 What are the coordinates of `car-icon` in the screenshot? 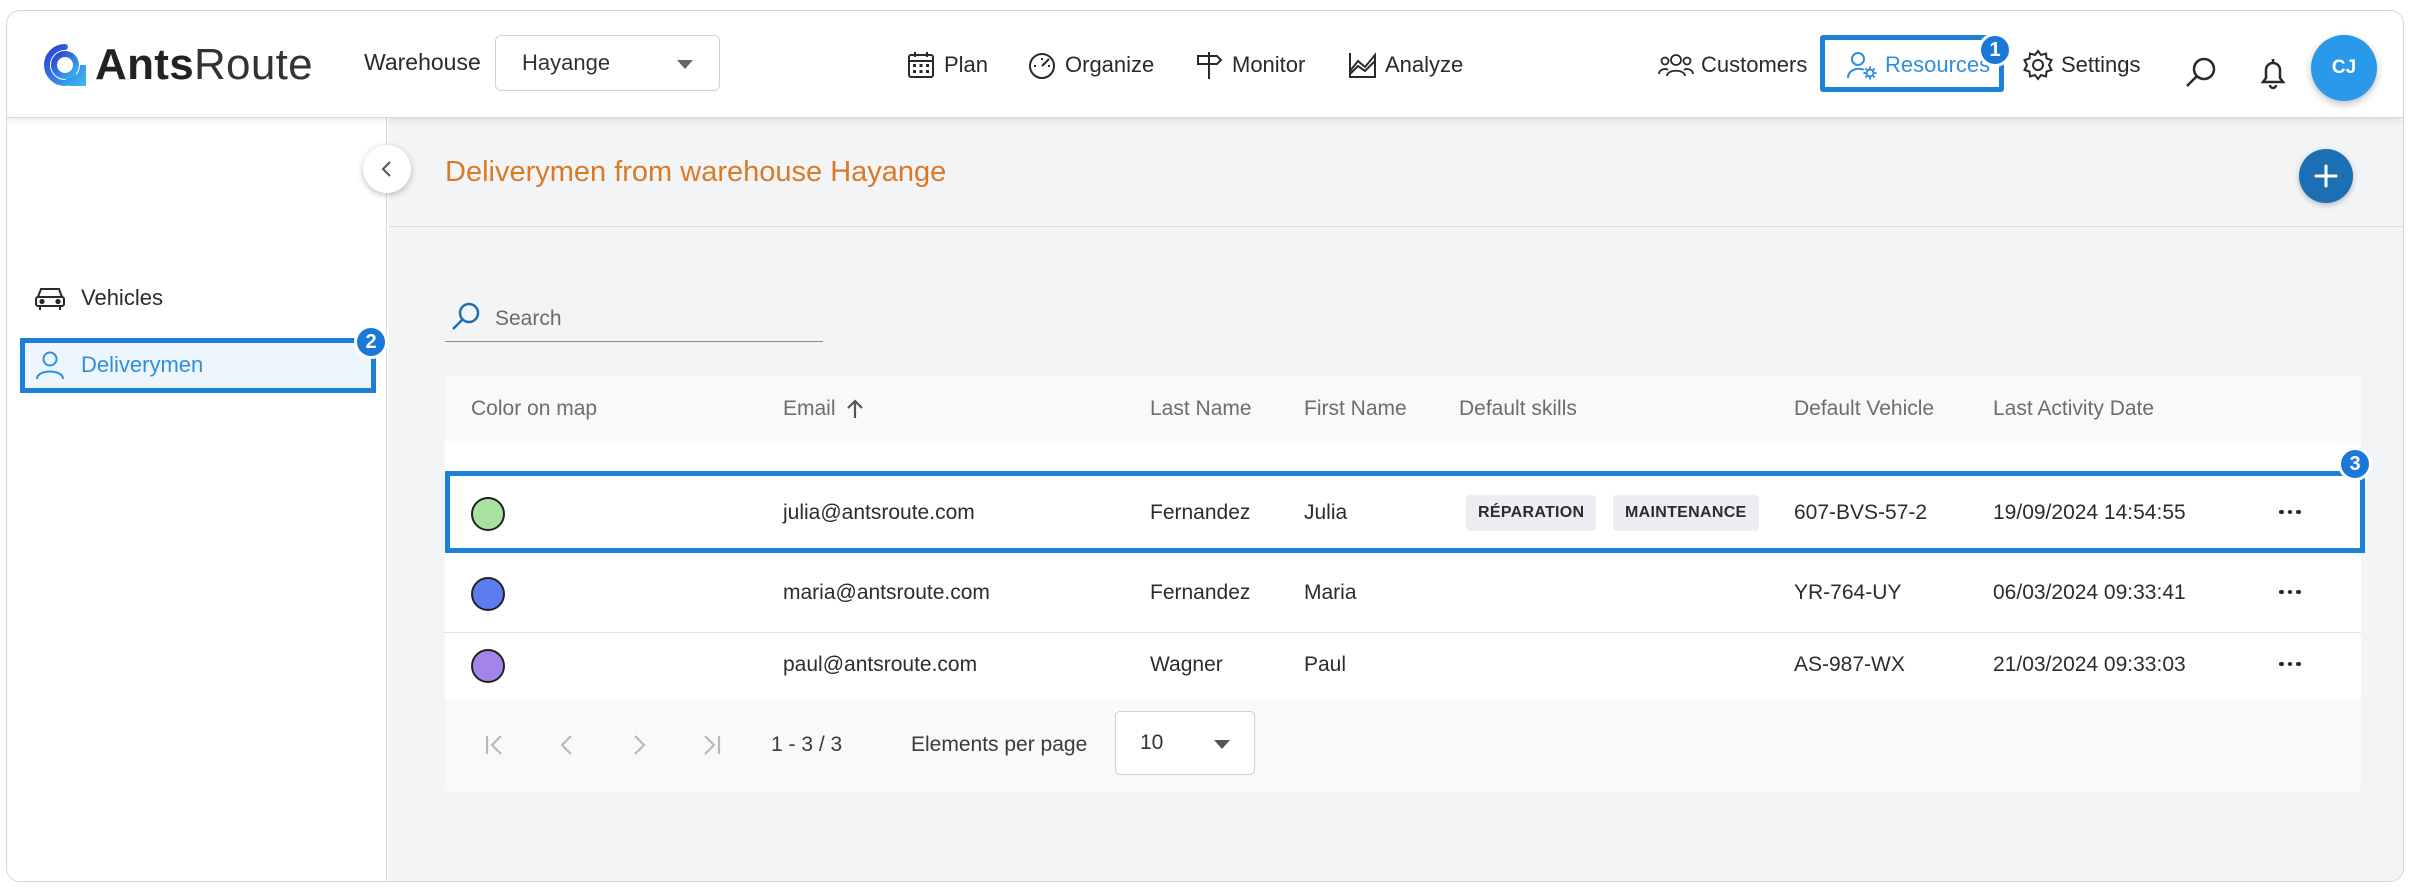 It's located at (50, 299).